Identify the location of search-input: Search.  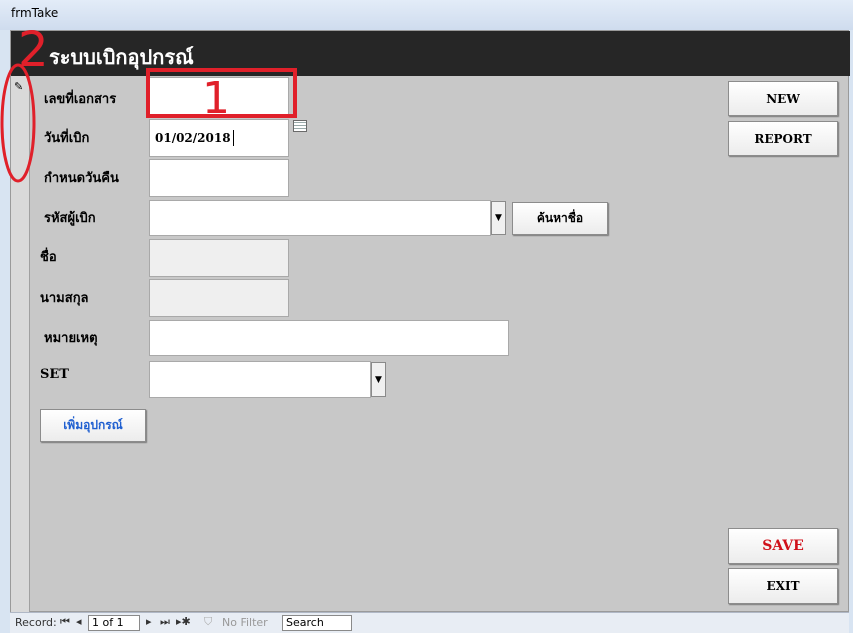
(317, 623).